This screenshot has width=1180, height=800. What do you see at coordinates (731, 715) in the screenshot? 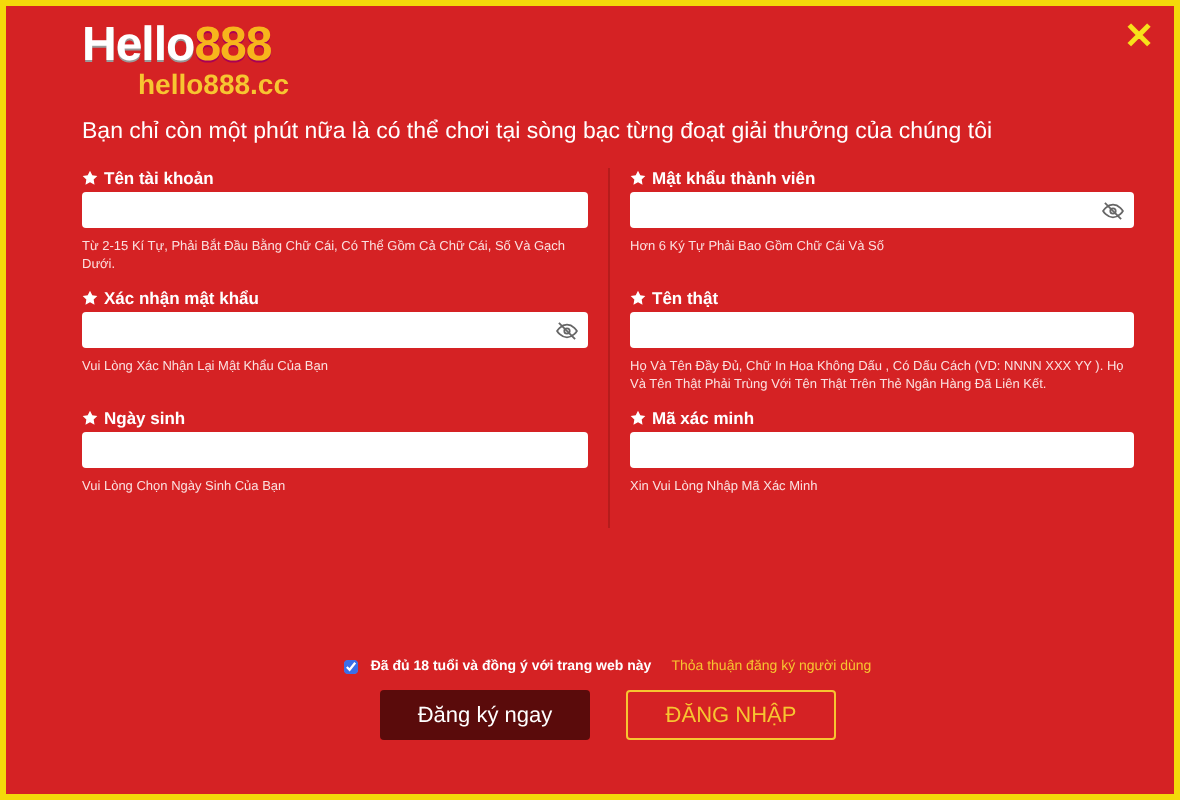
I see `login-button: ĐĂNG NHẬP` at bounding box center [731, 715].